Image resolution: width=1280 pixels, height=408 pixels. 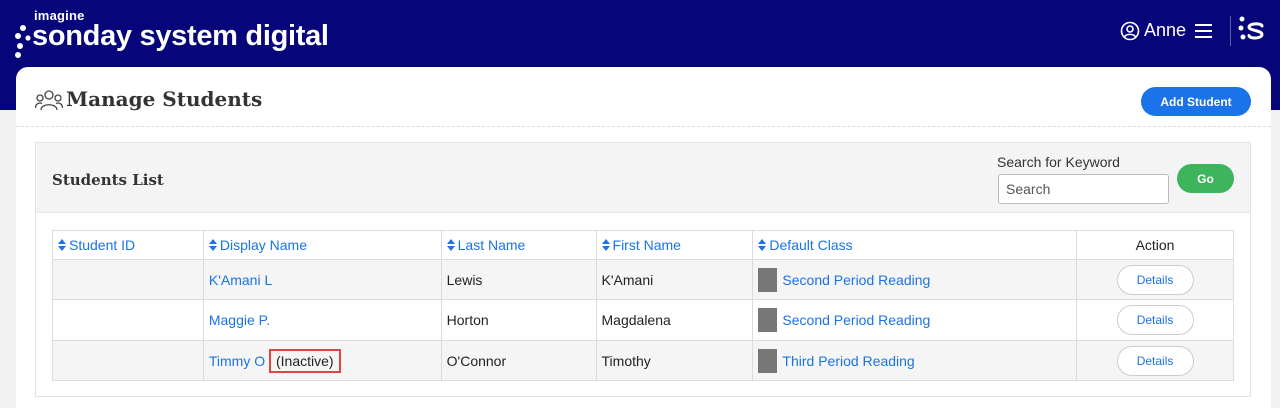 What do you see at coordinates (180, 36) in the screenshot?
I see `logo-brand-text: sonday system digital` at bounding box center [180, 36].